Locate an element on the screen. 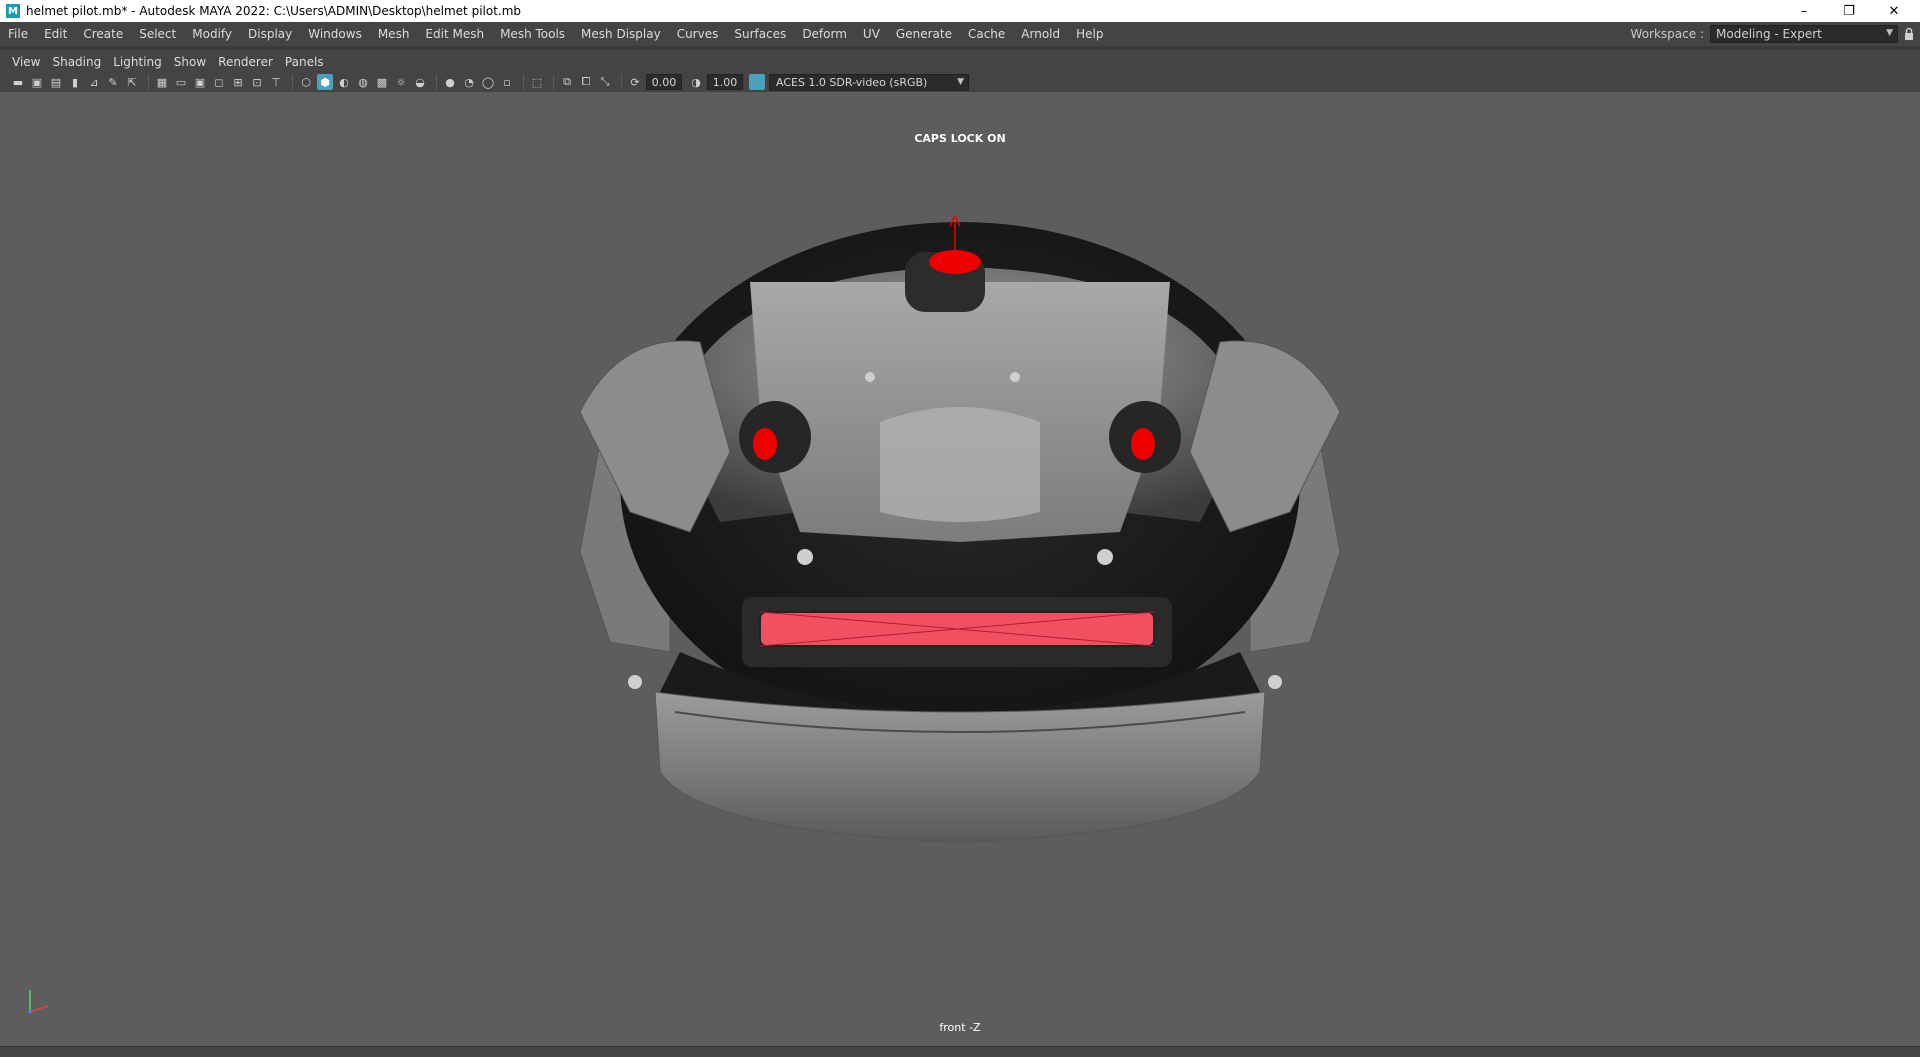 The width and height of the screenshot is (1920, 1057). panel-menu-show: Show is located at coordinates (190, 62).